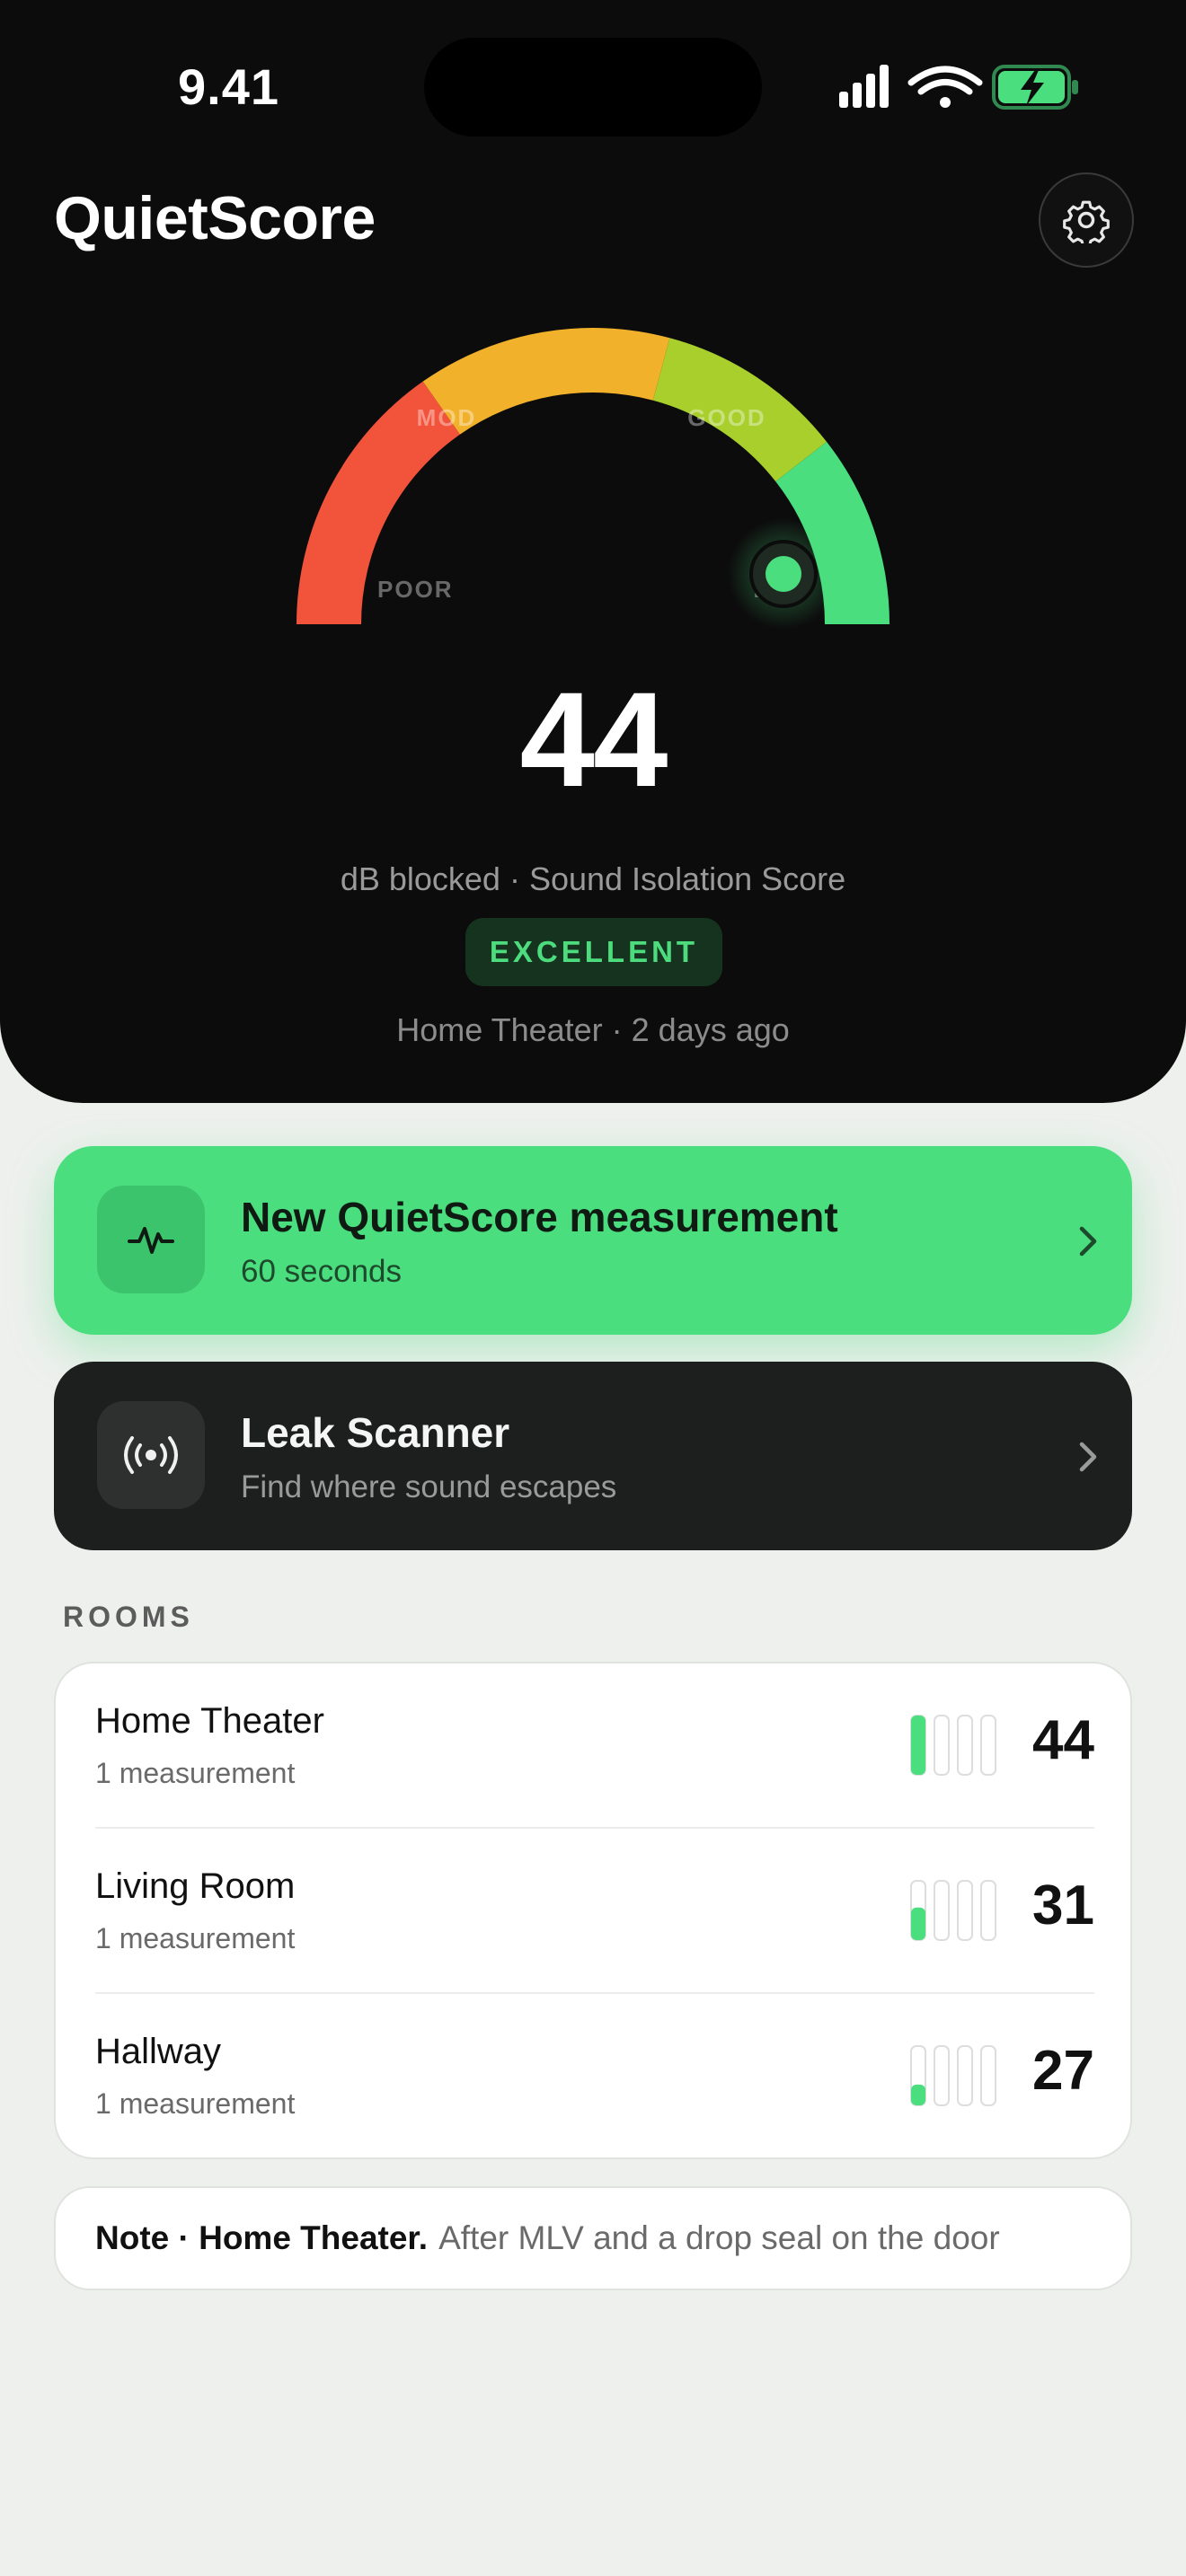  I want to click on gear-icon, so click(1086, 221).